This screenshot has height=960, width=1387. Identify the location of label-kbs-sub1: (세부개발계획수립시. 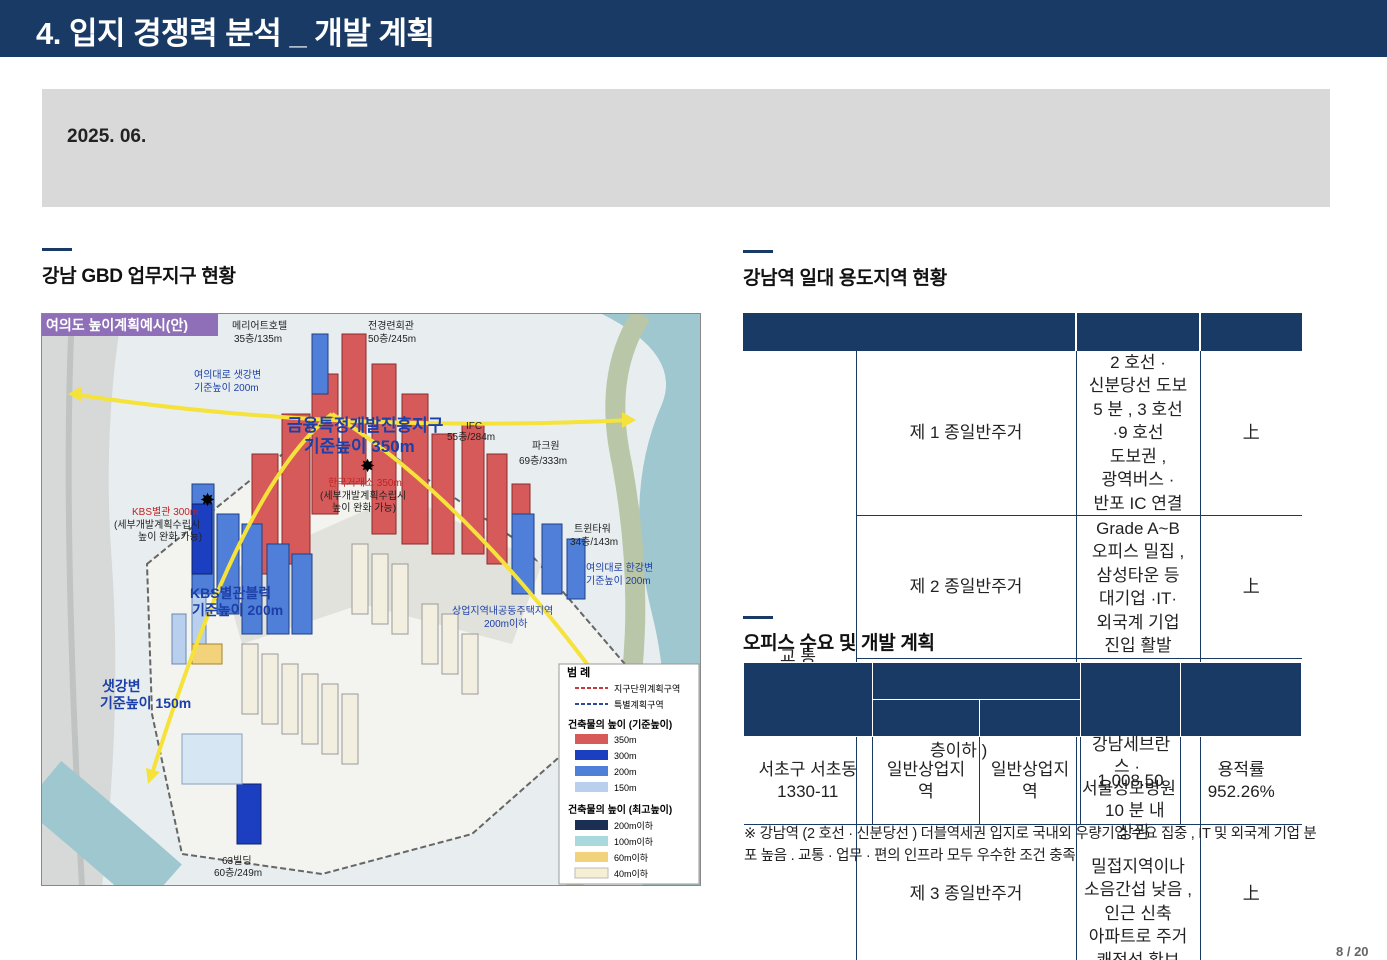
(157, 524).